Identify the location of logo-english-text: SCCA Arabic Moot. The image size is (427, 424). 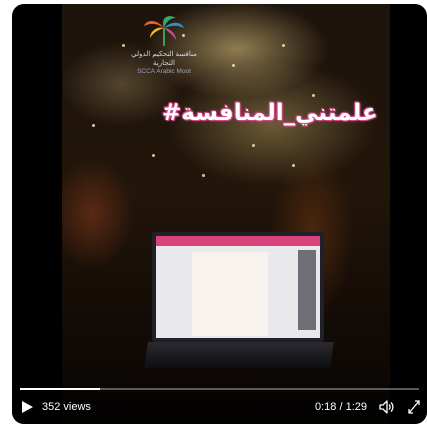
(164, 71).